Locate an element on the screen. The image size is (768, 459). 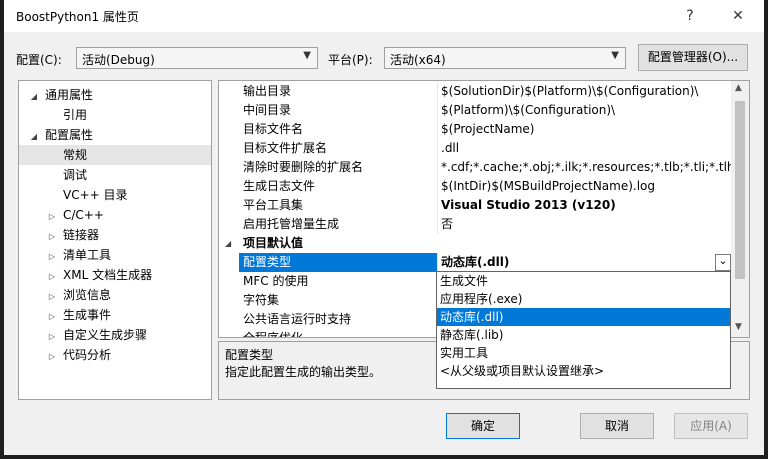
tree-item-label: 通用属性 is located at coordinates (69, 95).